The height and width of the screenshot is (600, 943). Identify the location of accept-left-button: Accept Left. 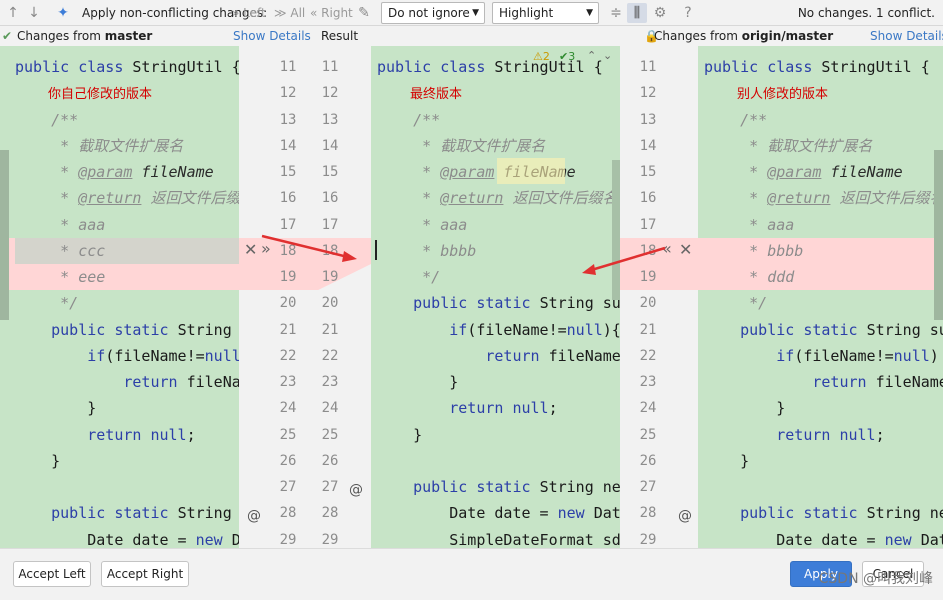
(52, 574).